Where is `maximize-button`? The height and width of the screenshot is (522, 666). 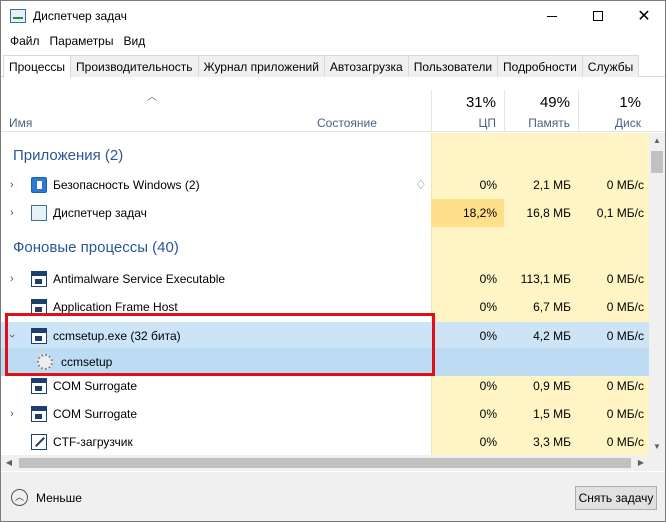
maximize-button is located at coordinates (598, 16).